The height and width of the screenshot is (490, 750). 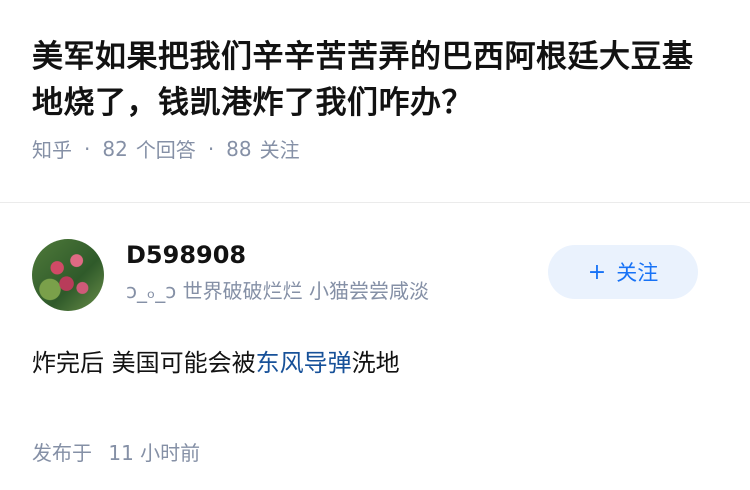 I want to click on follow-button: + 关注, so click(x=623, y=272).